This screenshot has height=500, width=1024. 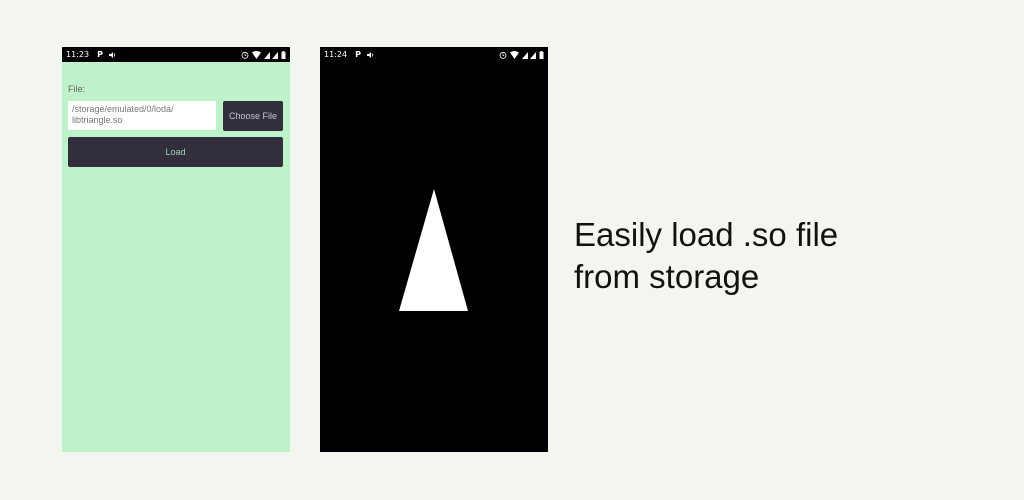 I want to click on status-time: 11:24, so click(x=336, y=54).